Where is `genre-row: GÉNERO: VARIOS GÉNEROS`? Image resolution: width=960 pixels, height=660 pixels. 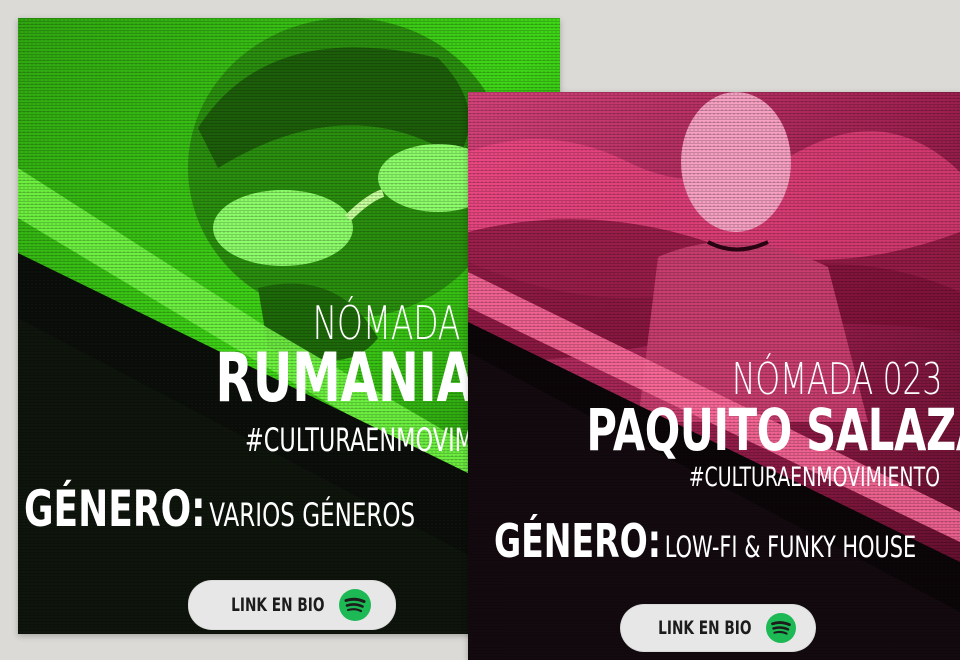
genre-row: GÉNERO: VARIOS GÉNEROS is located at coordinates (219, 509).